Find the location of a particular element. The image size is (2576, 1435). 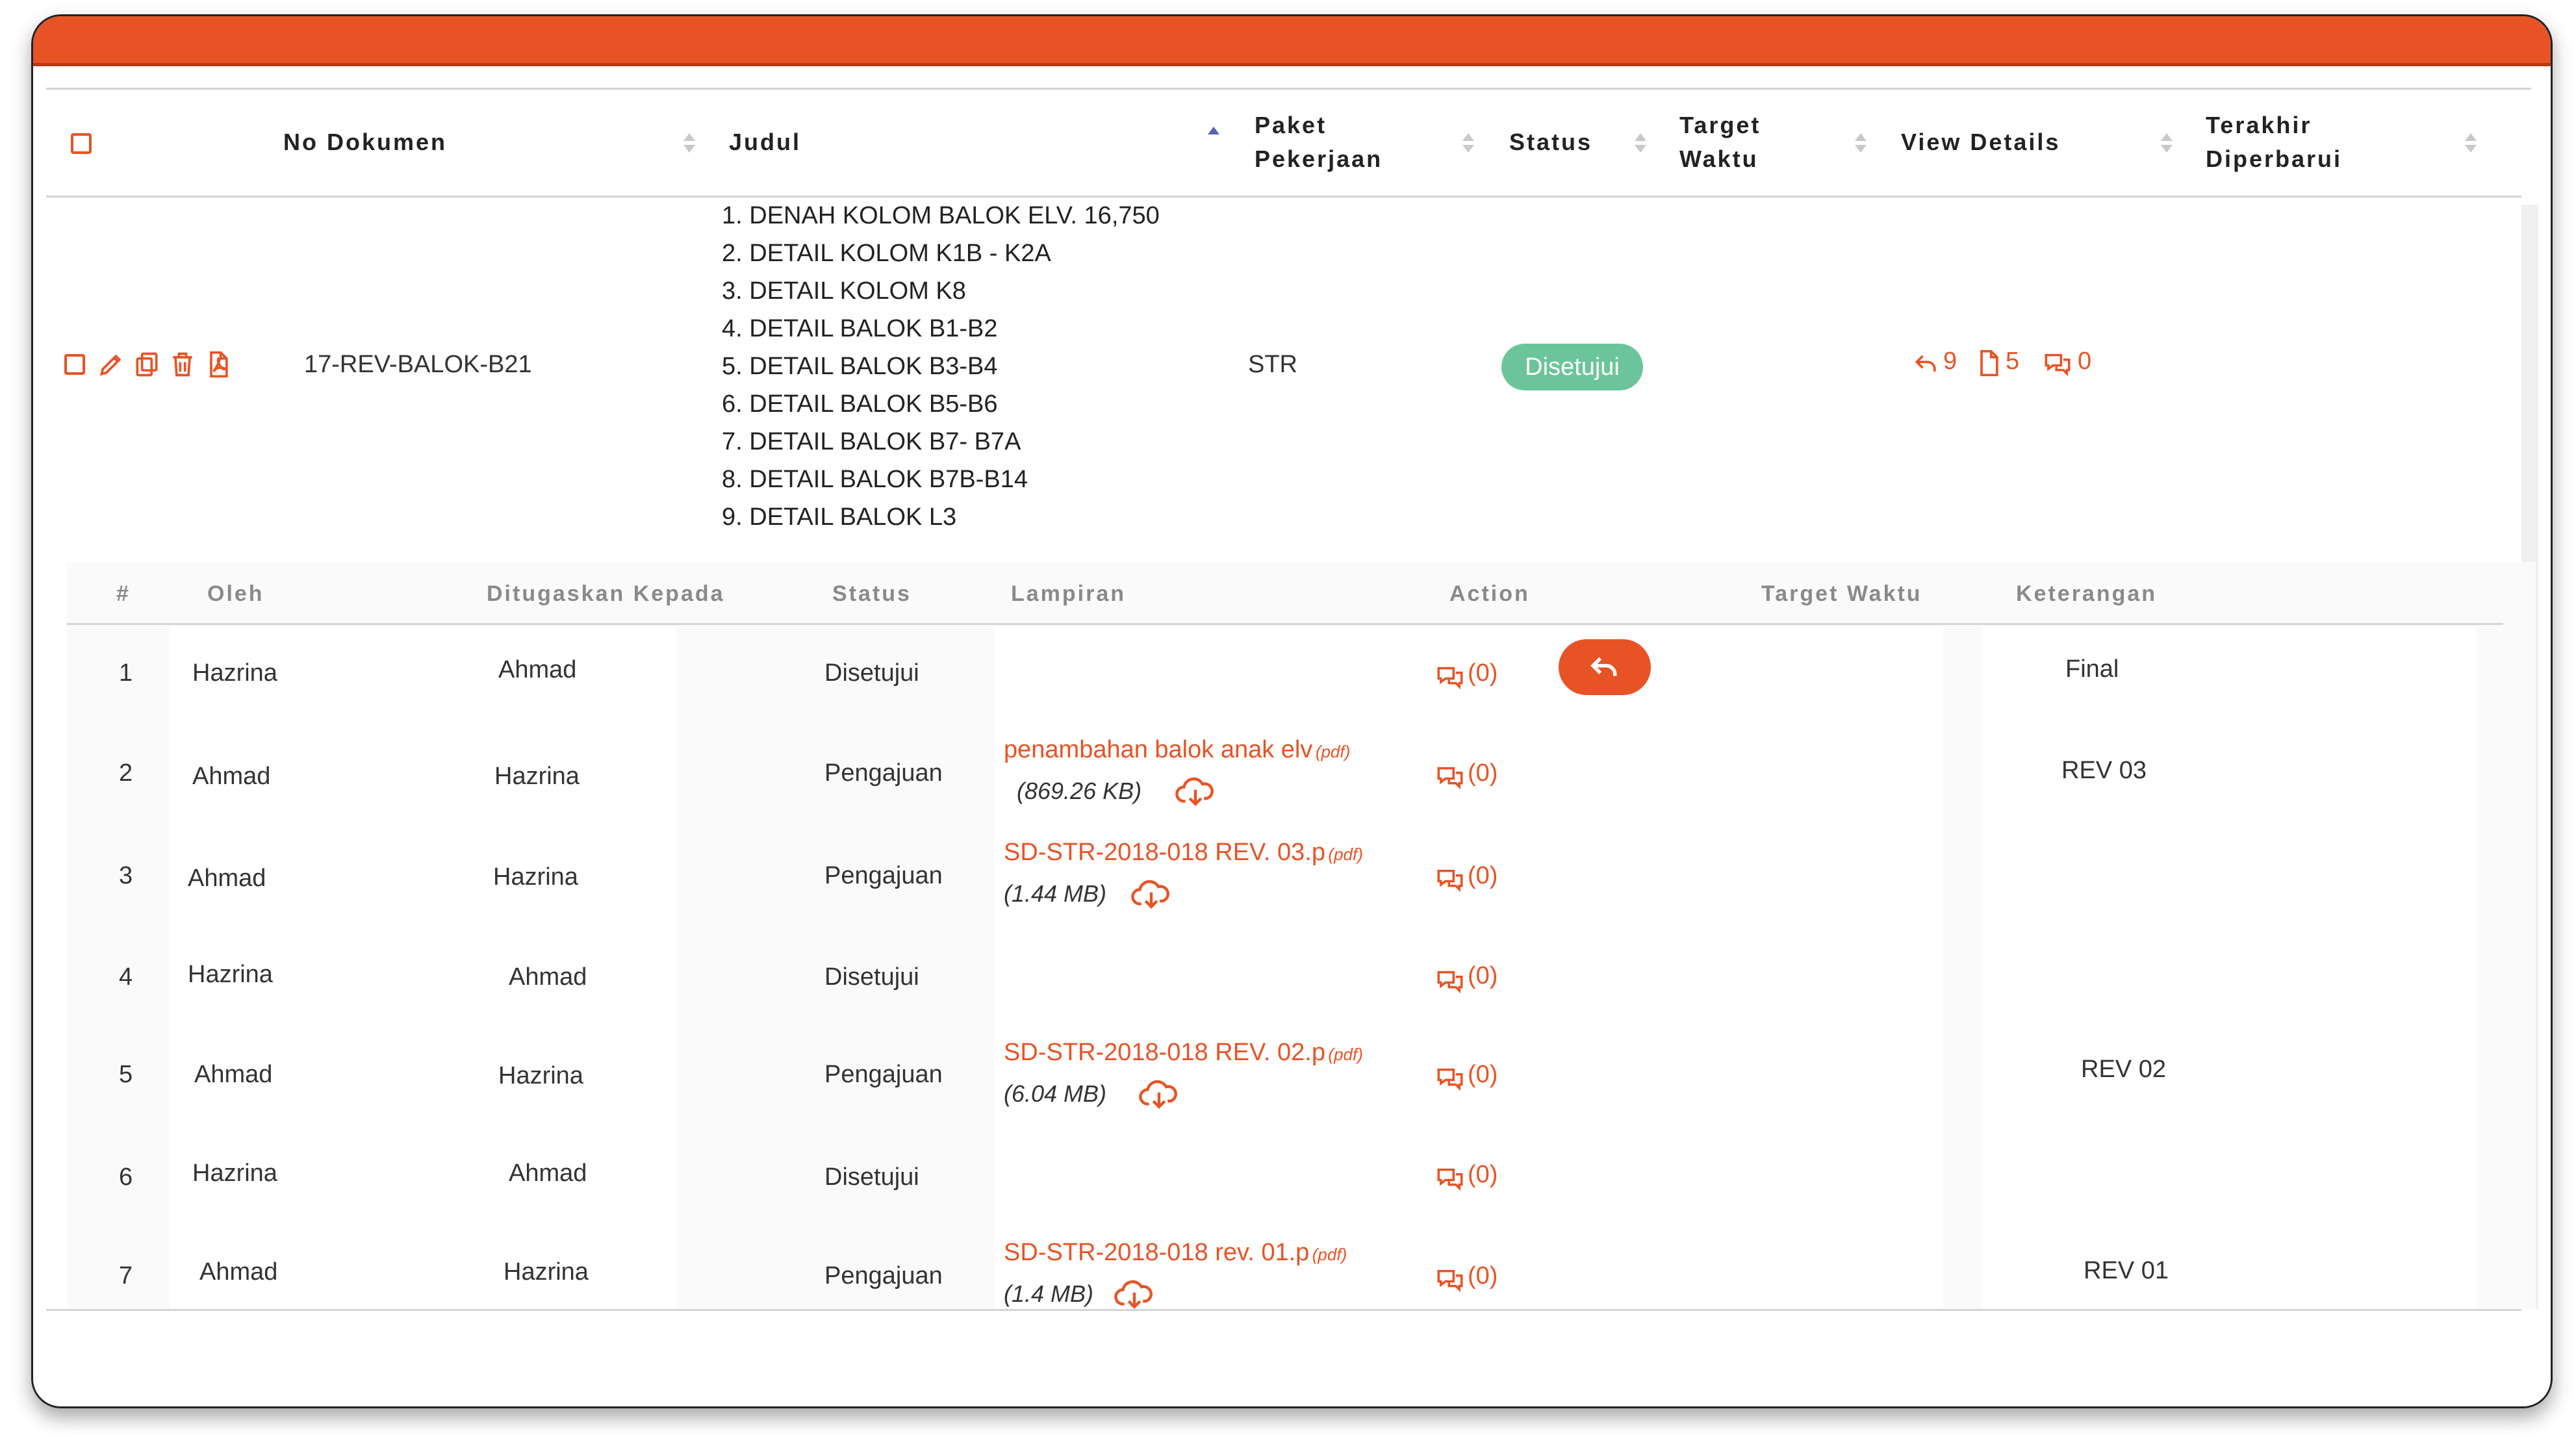

attachment-link: SD-STR-2018-018 REV. 02.p (pdf) is located at coordinates (1183, 1053).